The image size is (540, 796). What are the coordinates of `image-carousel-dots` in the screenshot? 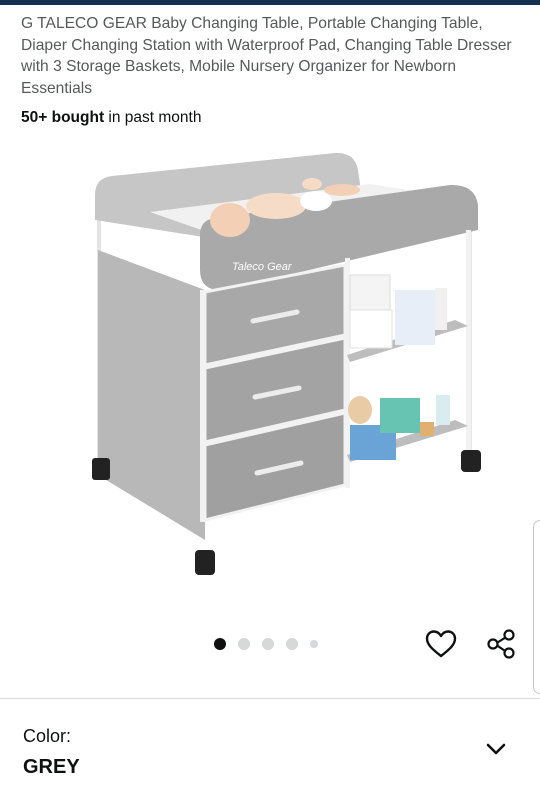 It's located at (266, 644).